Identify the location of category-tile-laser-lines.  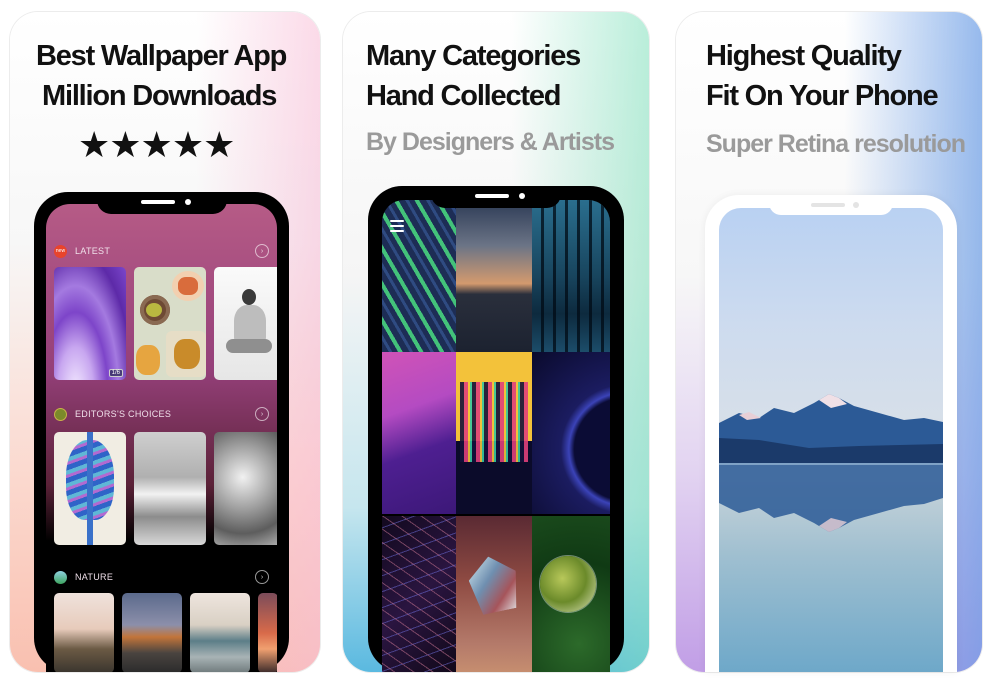
(419, 594).